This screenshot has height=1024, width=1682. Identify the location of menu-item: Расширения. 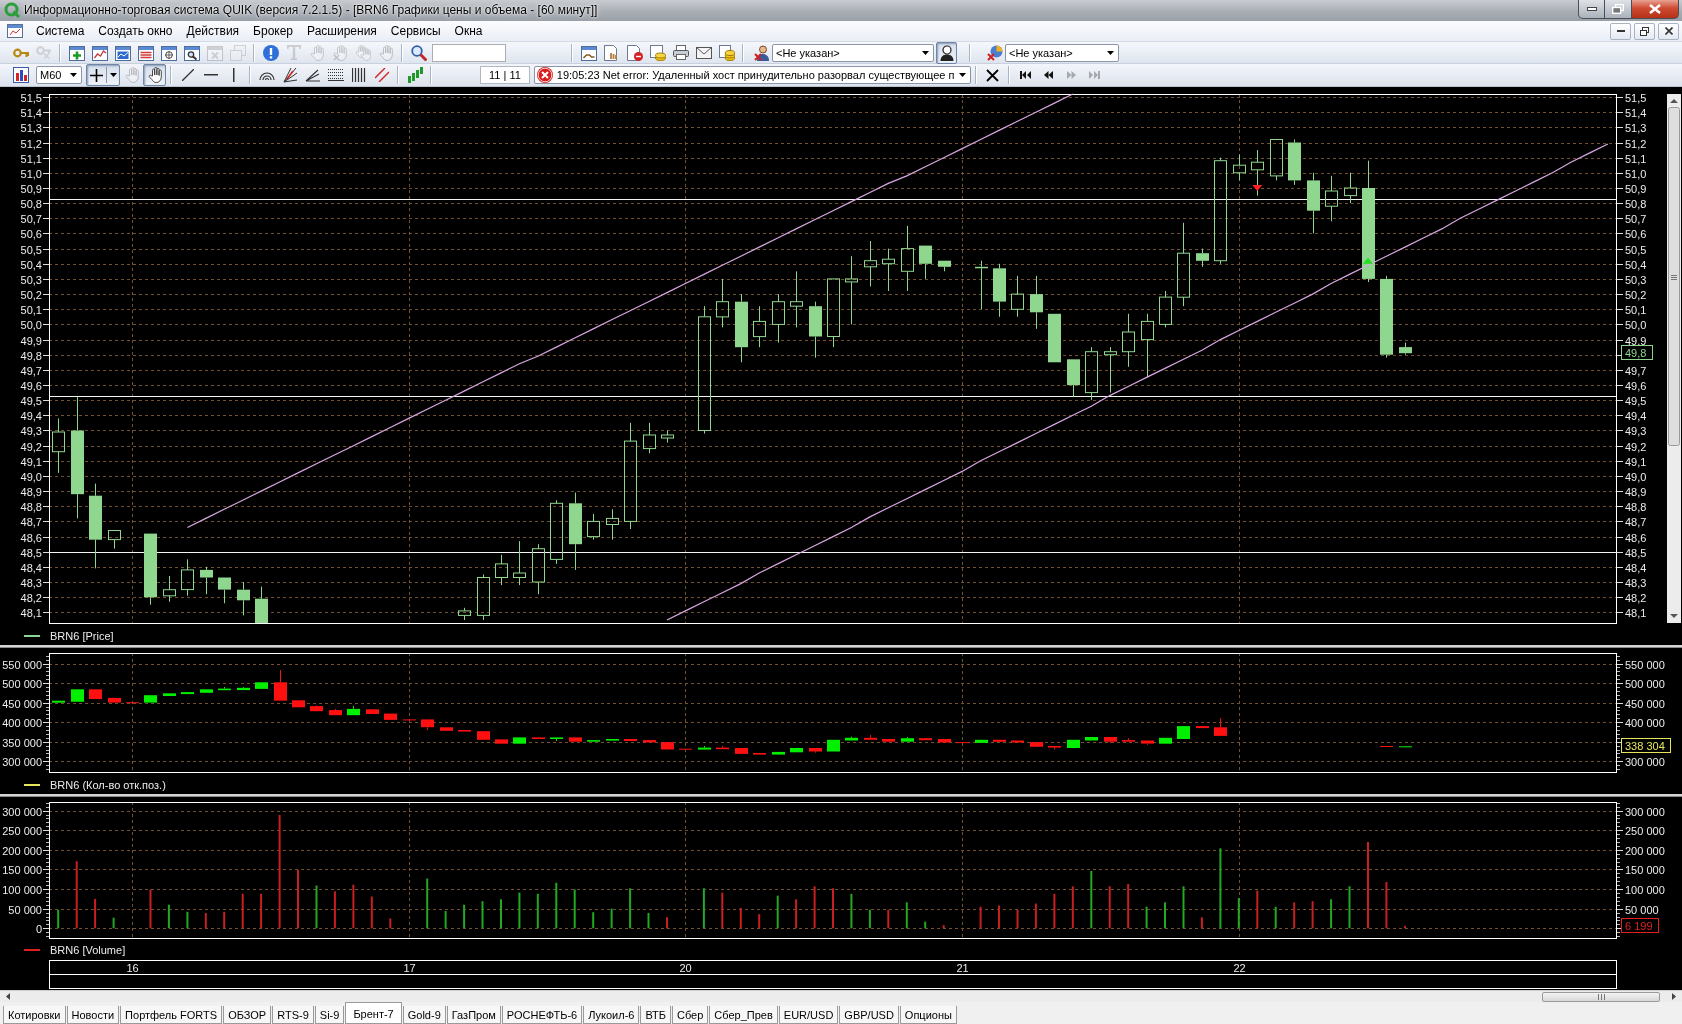
(342, 31).